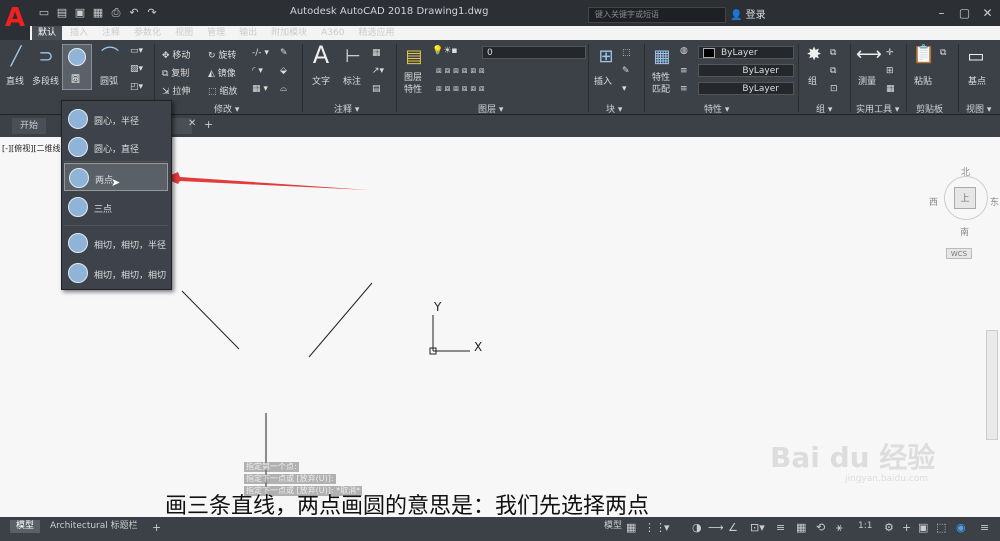  Describe the element at coordinates (490, 108) in the screenshot. I see `layers-panel-title: 图层 ▾` at that location.